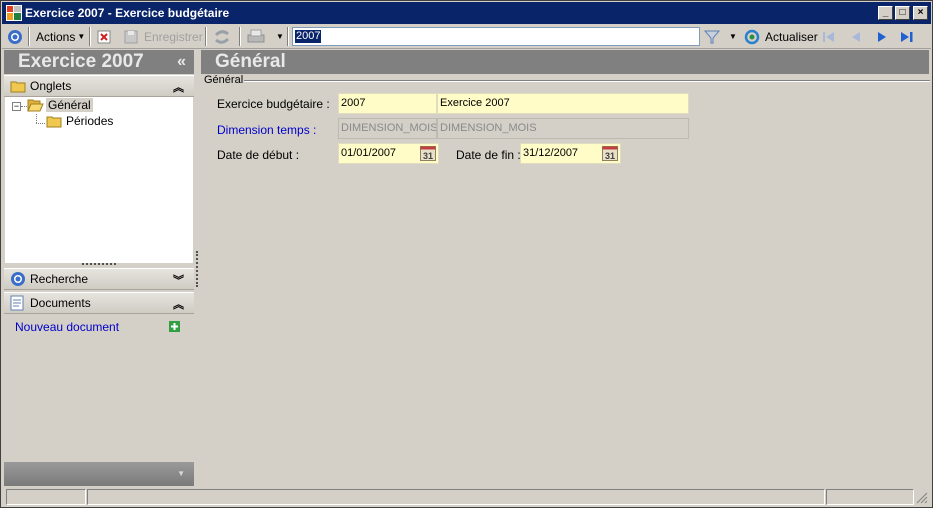  I want to click on vertical-splitter-grip, so click(197, 269).